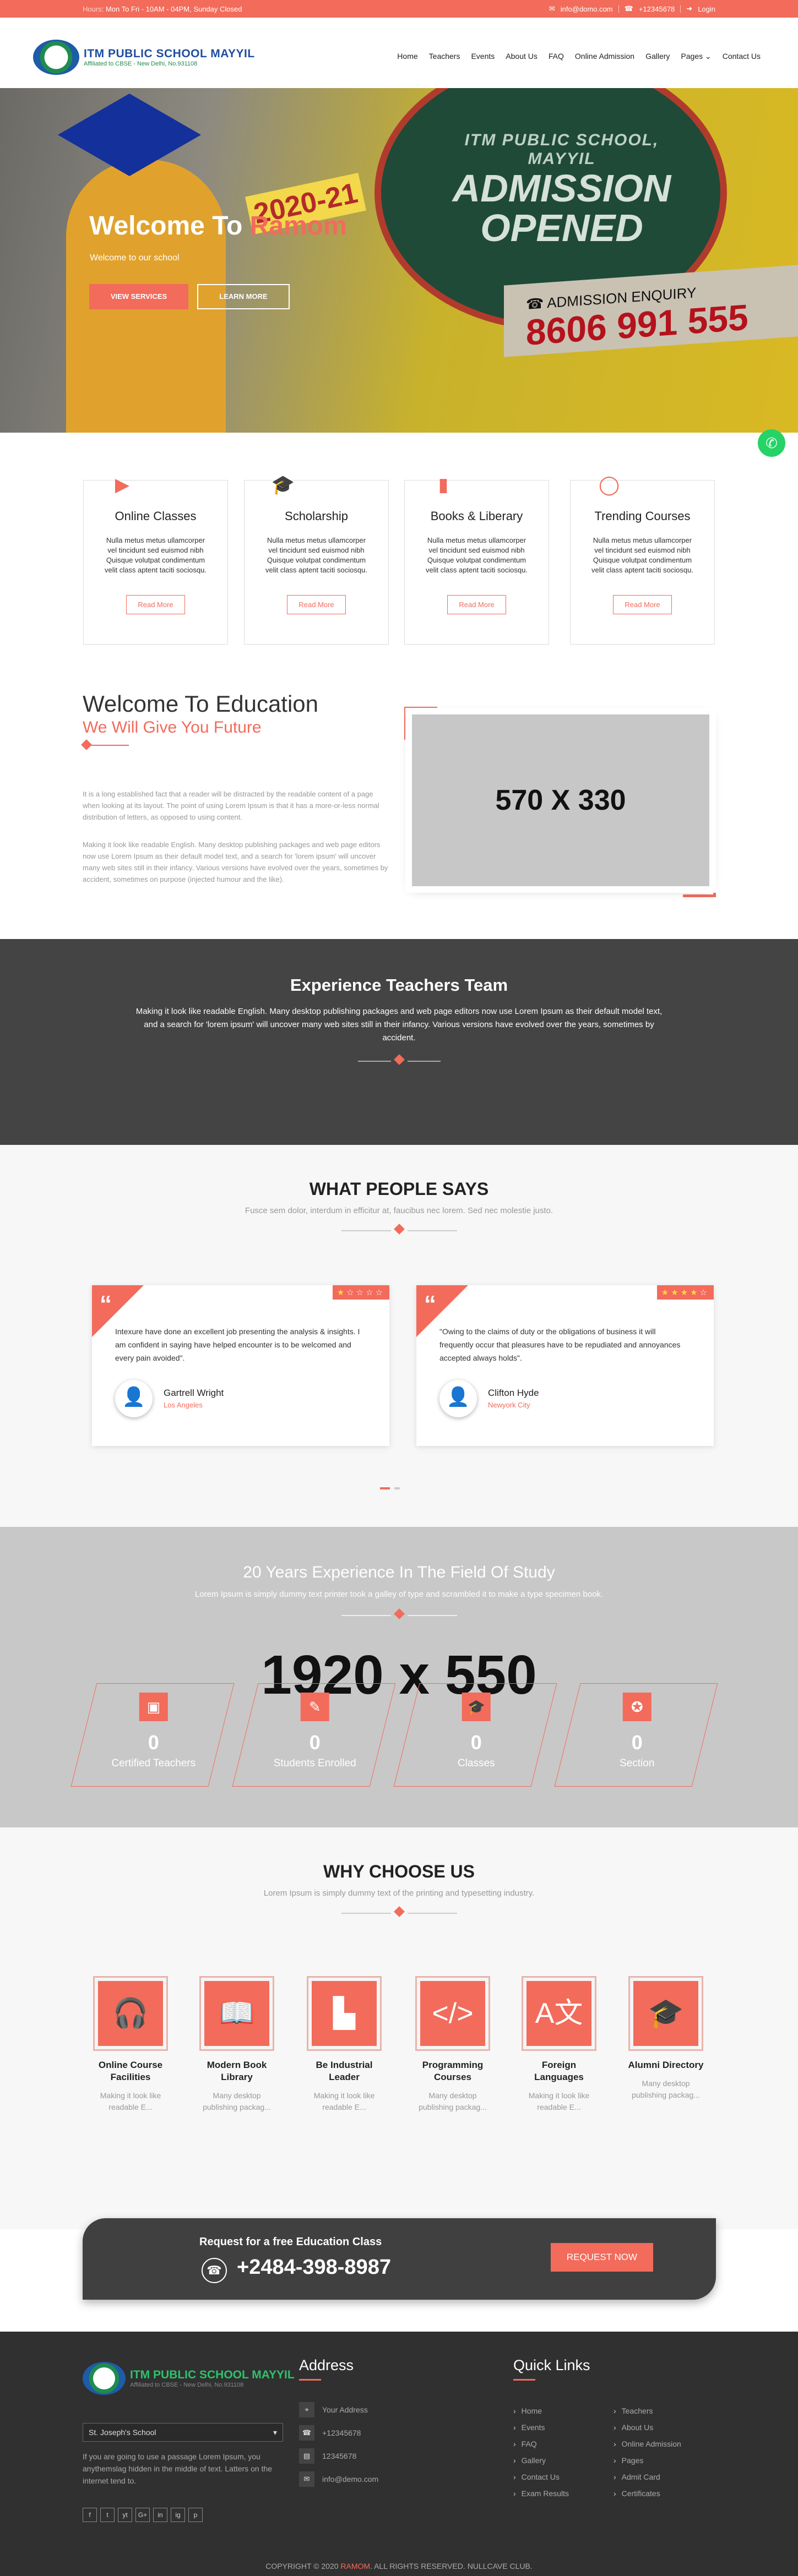 This screenshot has width=798, height=2576. What do you see at coordinates (541, 2494) in the screenshot?
I see `footer-link: Exam Results` at bounding box center [541, 2494].